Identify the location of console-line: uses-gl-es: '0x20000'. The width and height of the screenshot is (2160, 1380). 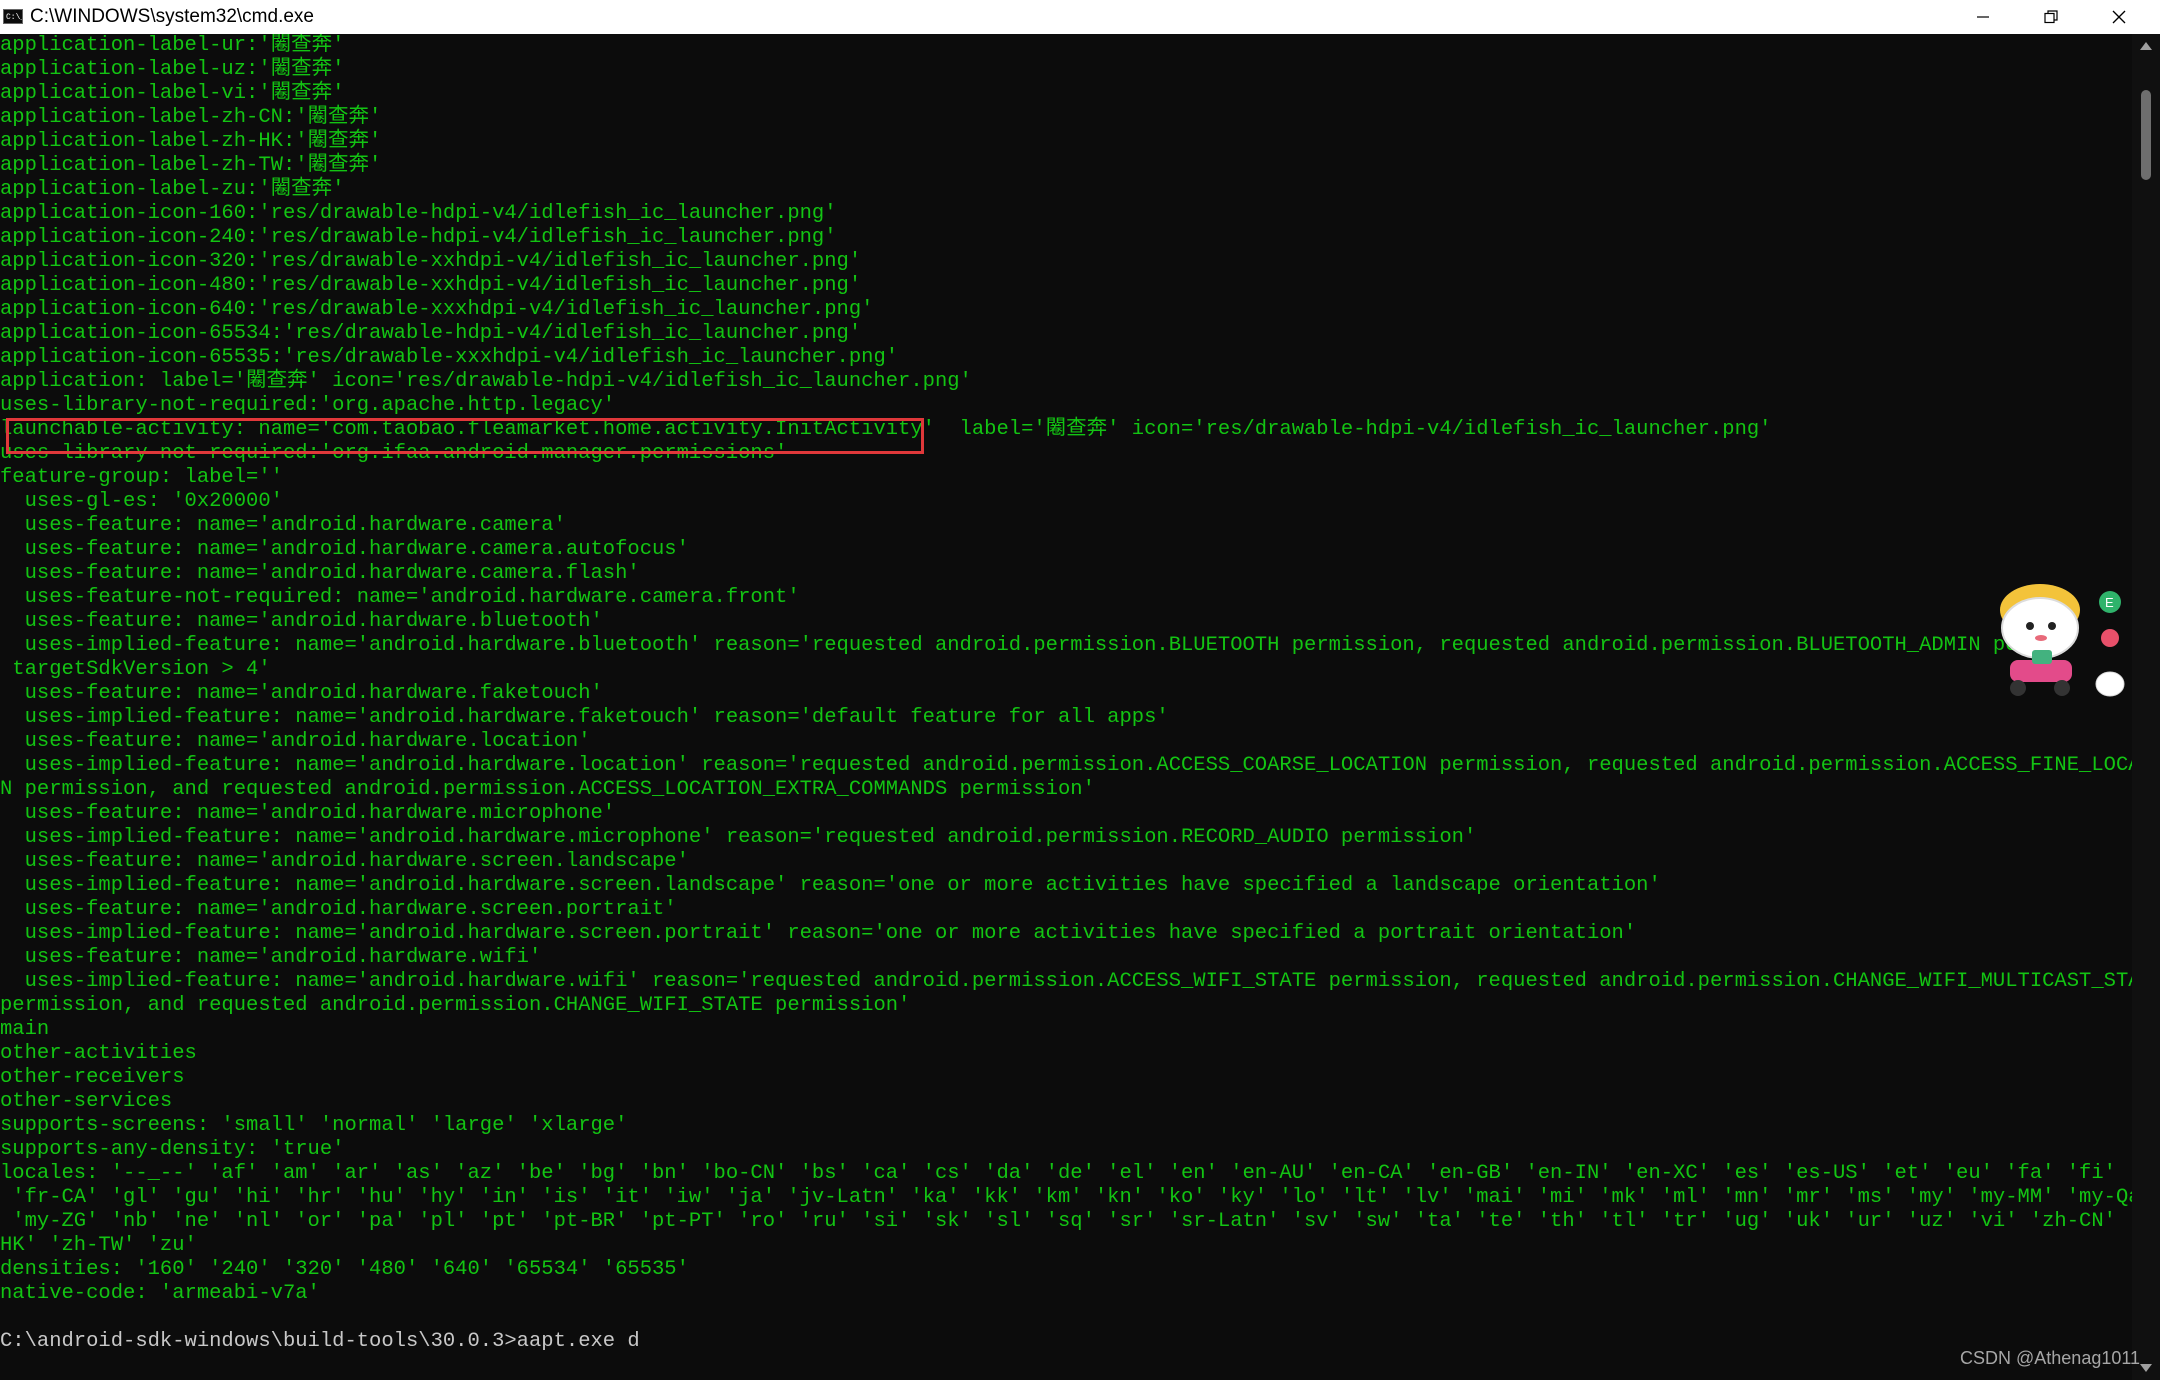
(141, 501).